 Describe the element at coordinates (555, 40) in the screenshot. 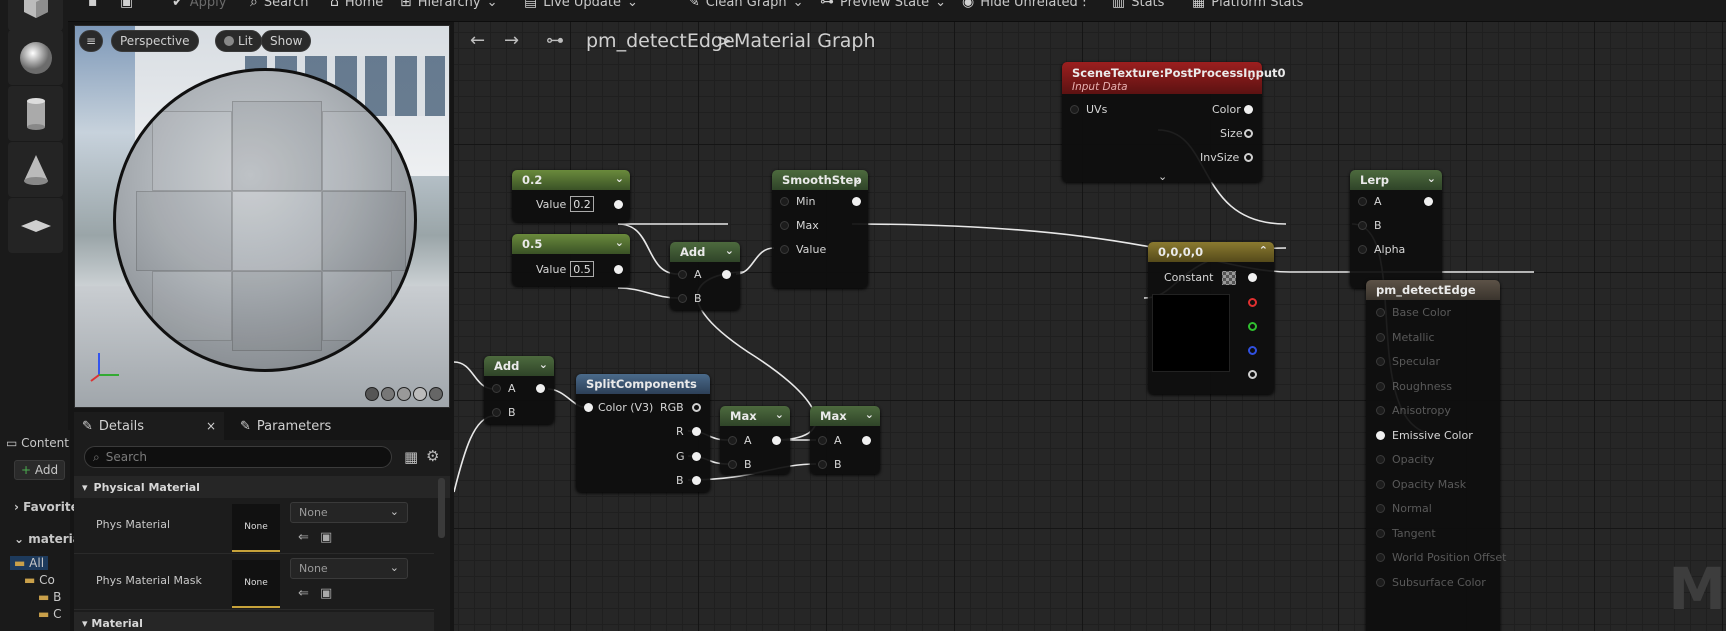

I see `graph-hierarchy-icon: ⊶` at that location.